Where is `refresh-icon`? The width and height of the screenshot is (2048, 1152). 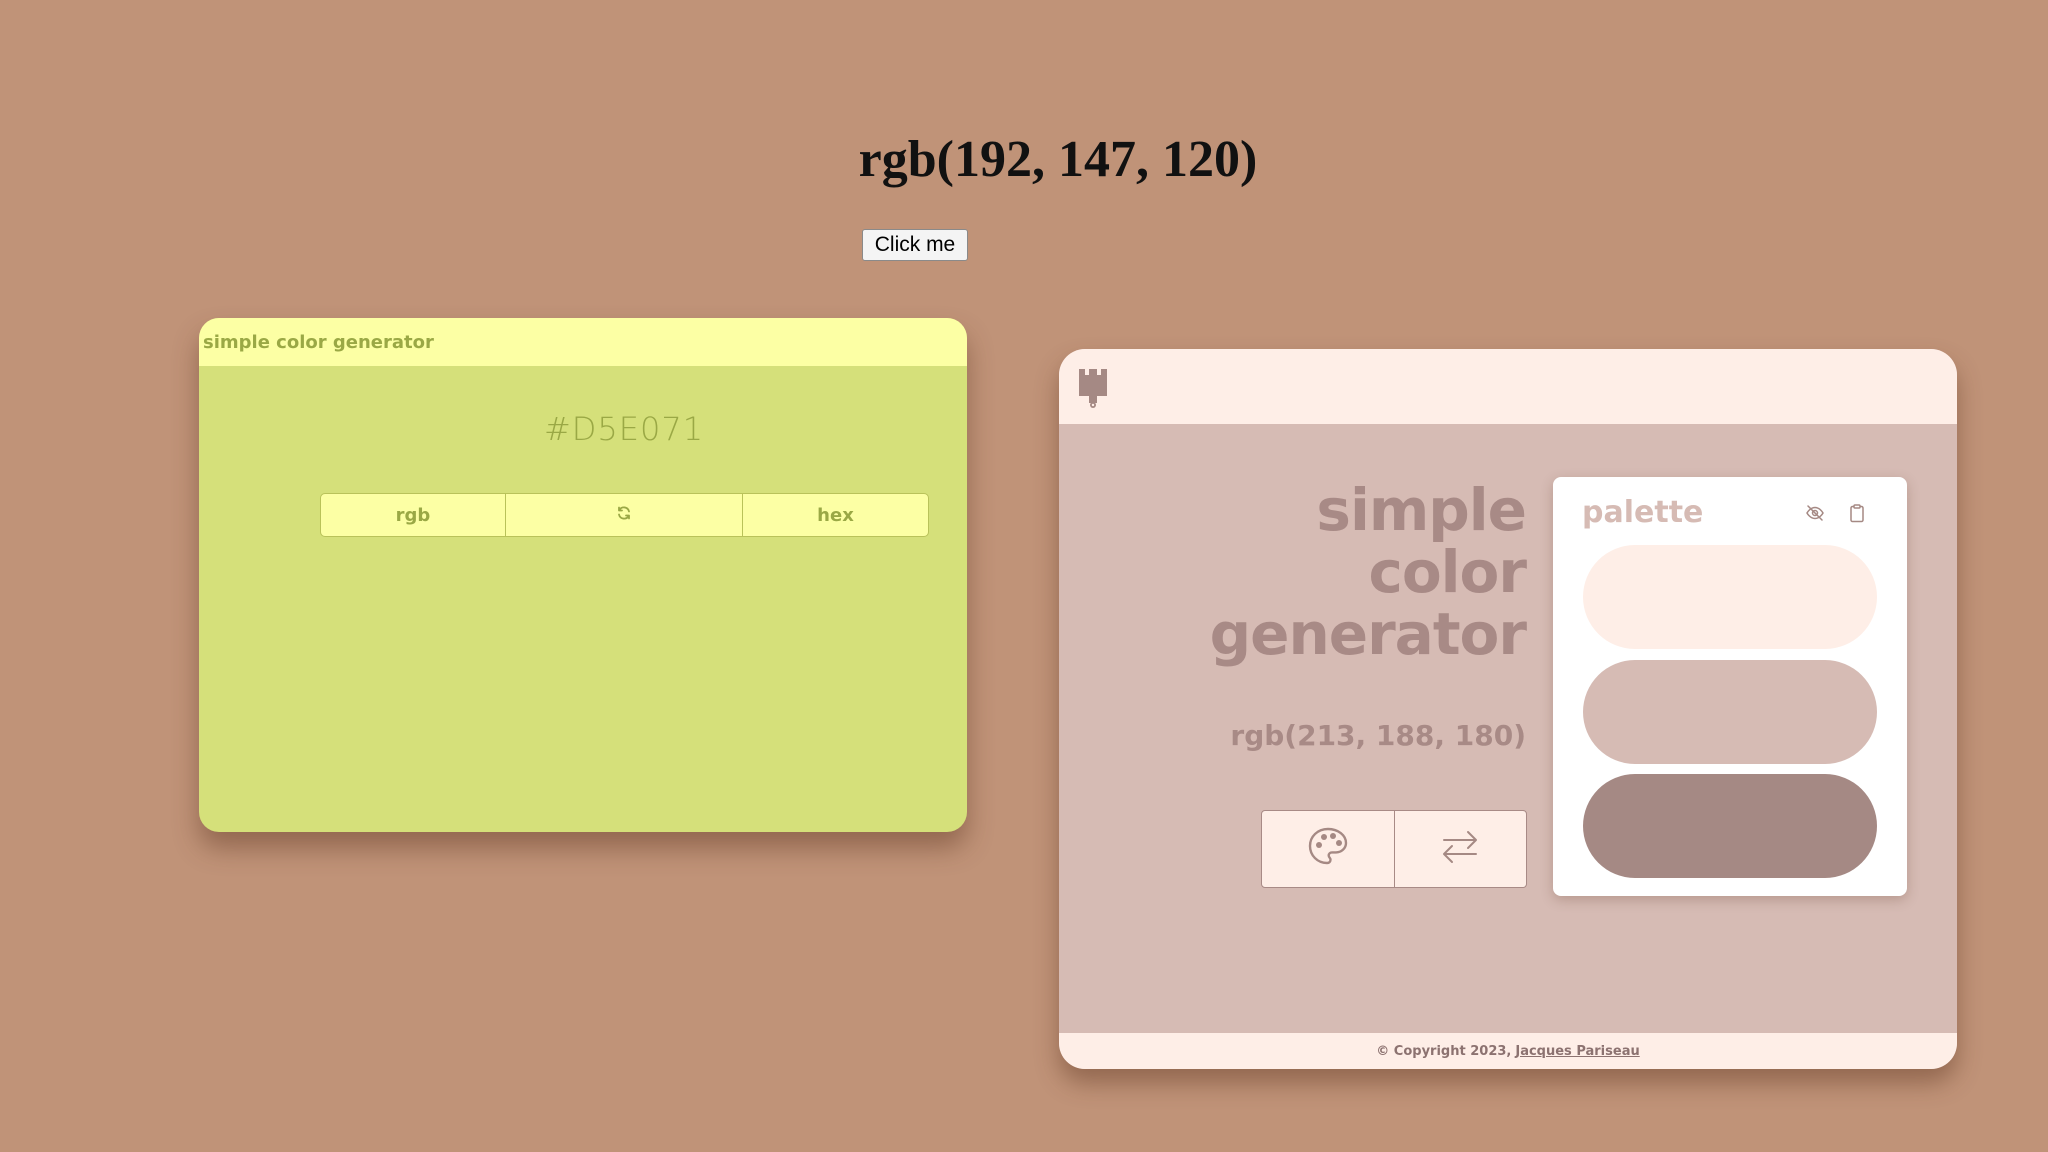 refresh-icon is located at coordinates (624, 515).